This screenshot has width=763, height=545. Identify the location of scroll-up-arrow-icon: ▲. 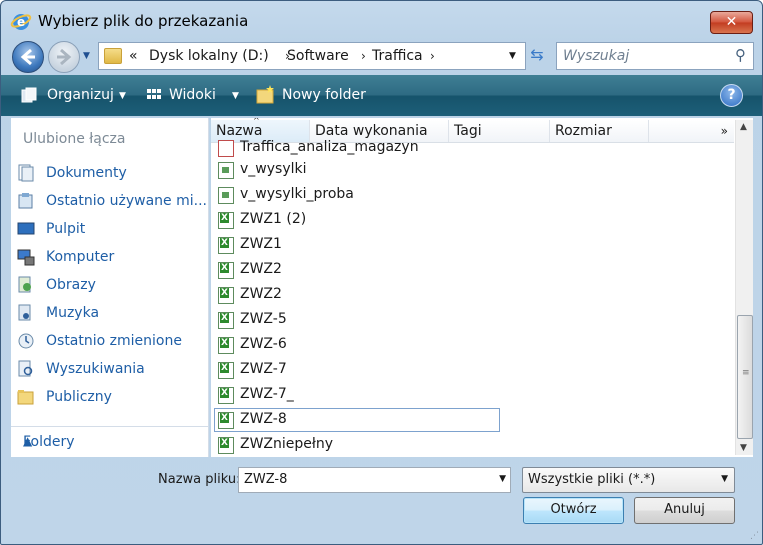
(743, 127).